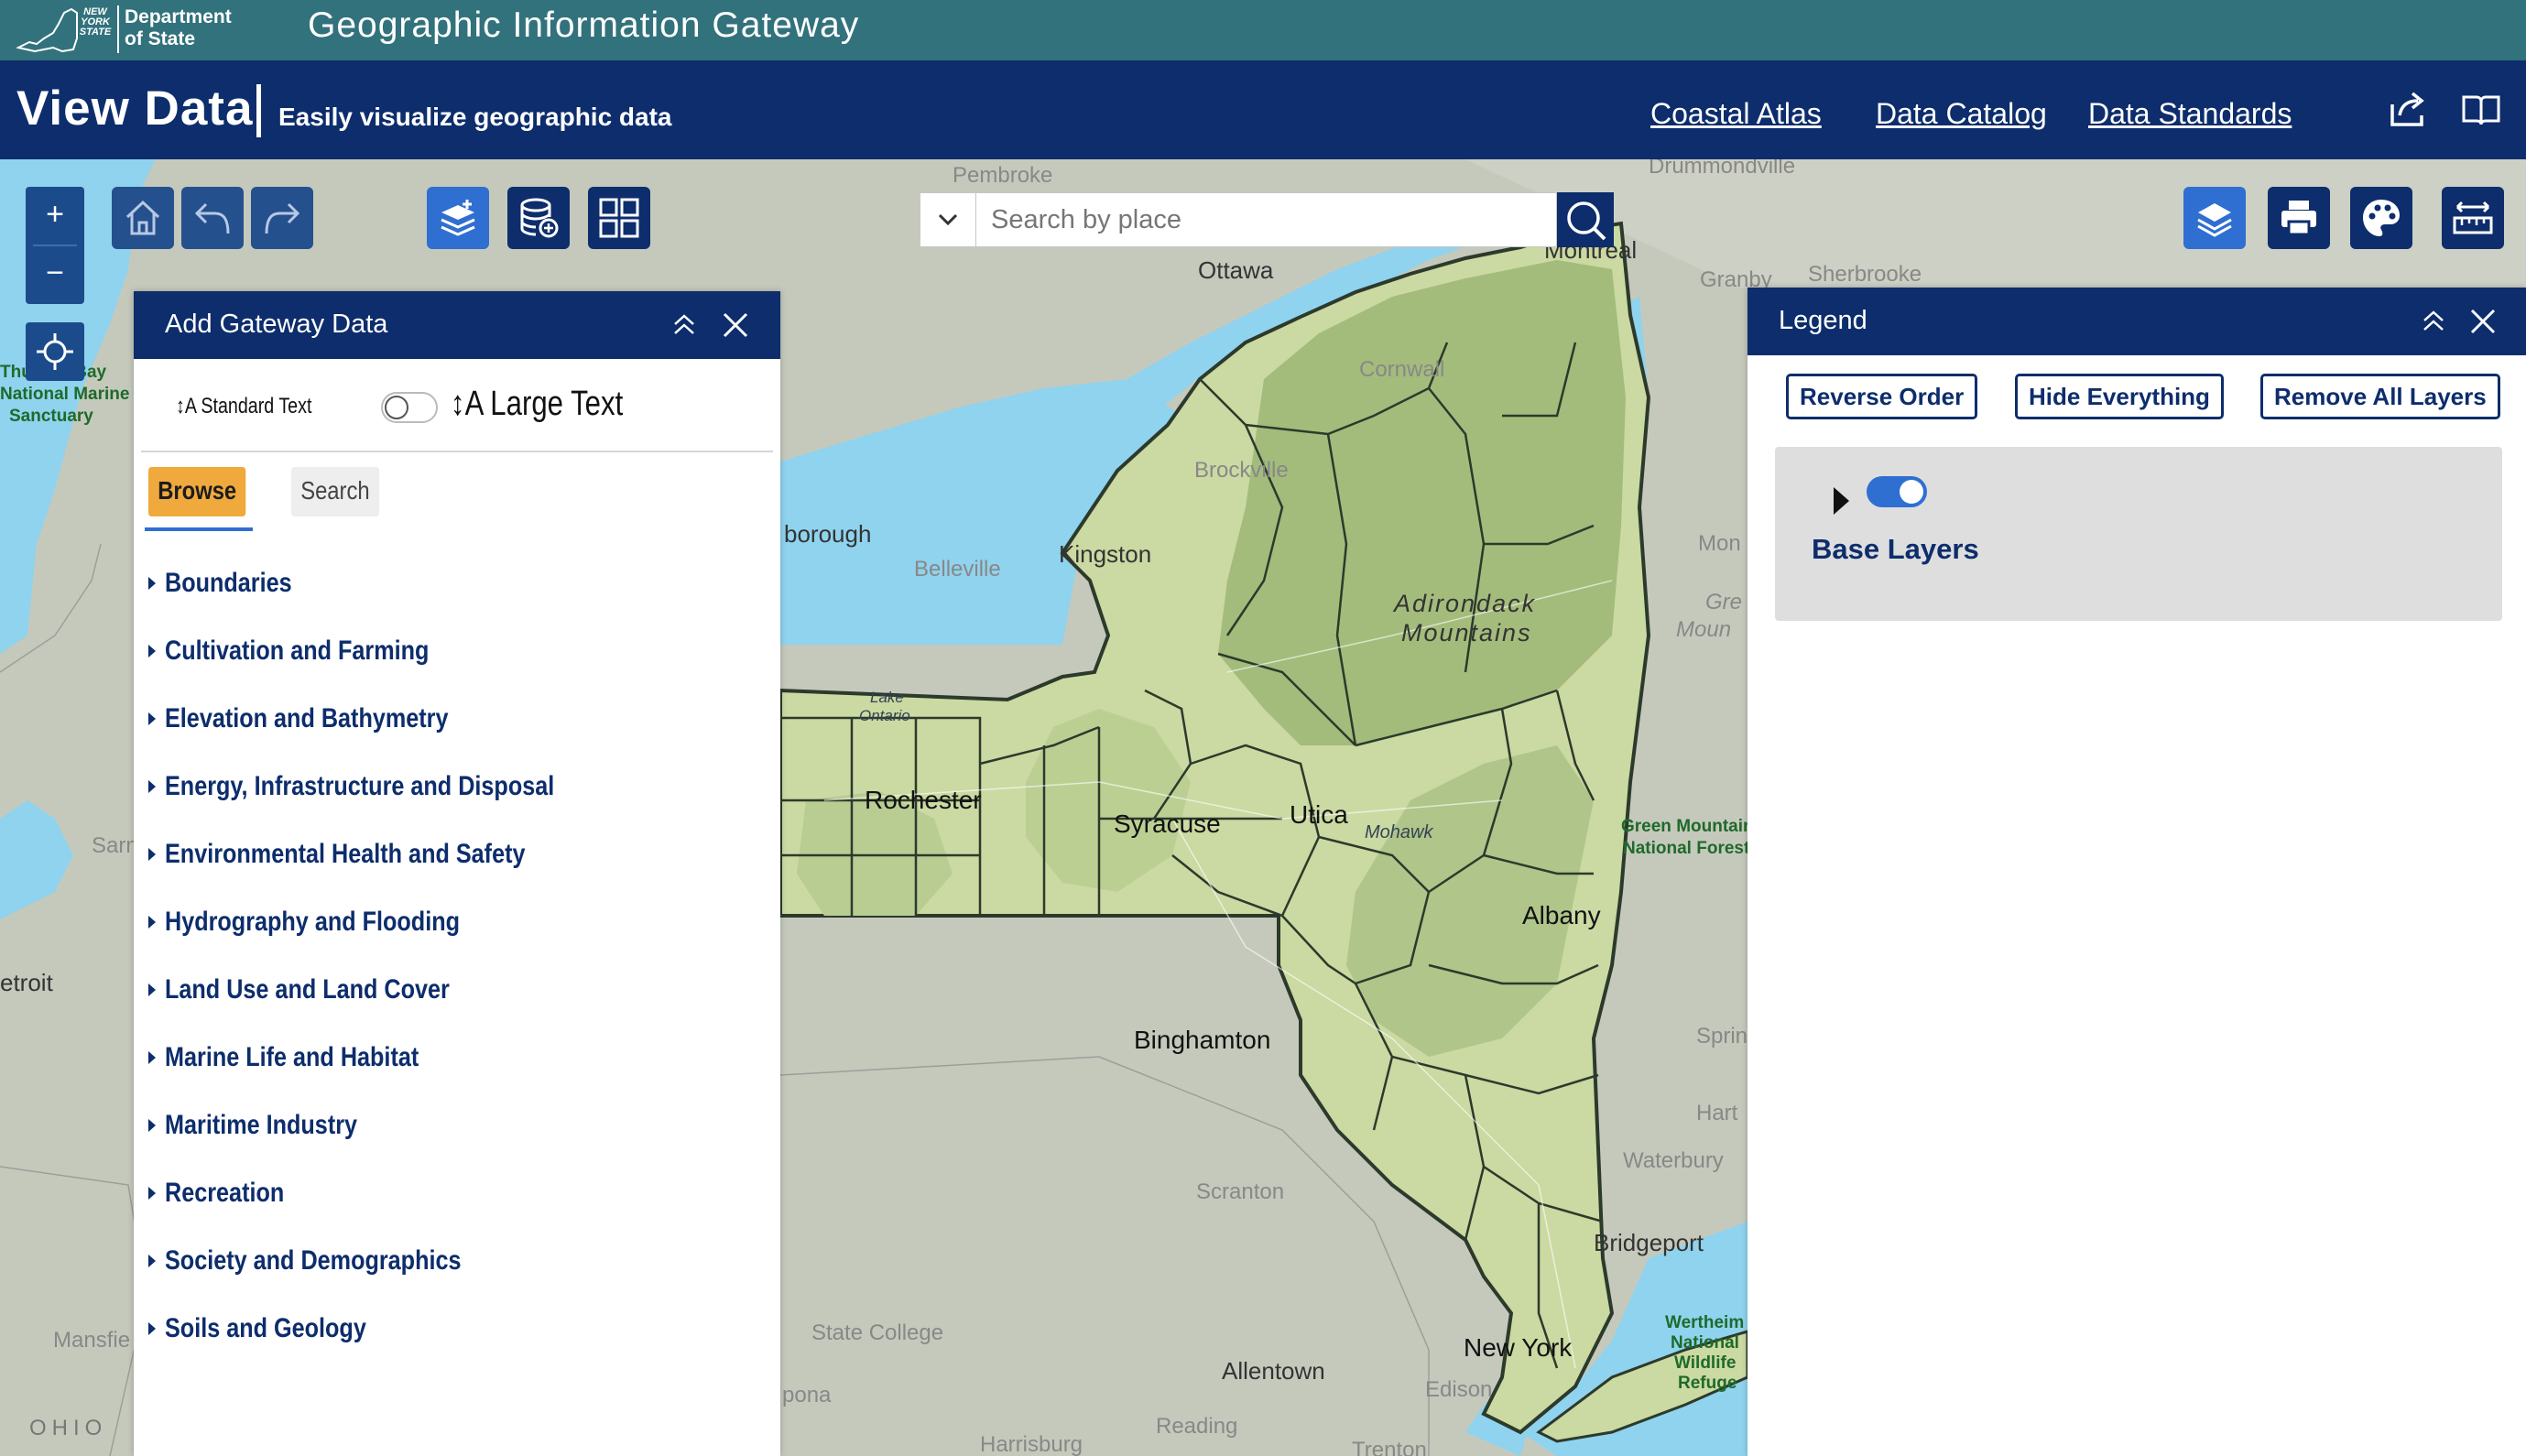 Image resolution: width=2526 pixels, height=1456 pixels. Describe the element at coordinates (450, 719) in the screenshot. I see `category-elevation-bathymetry: Elevation and Bathymetry` at that location.